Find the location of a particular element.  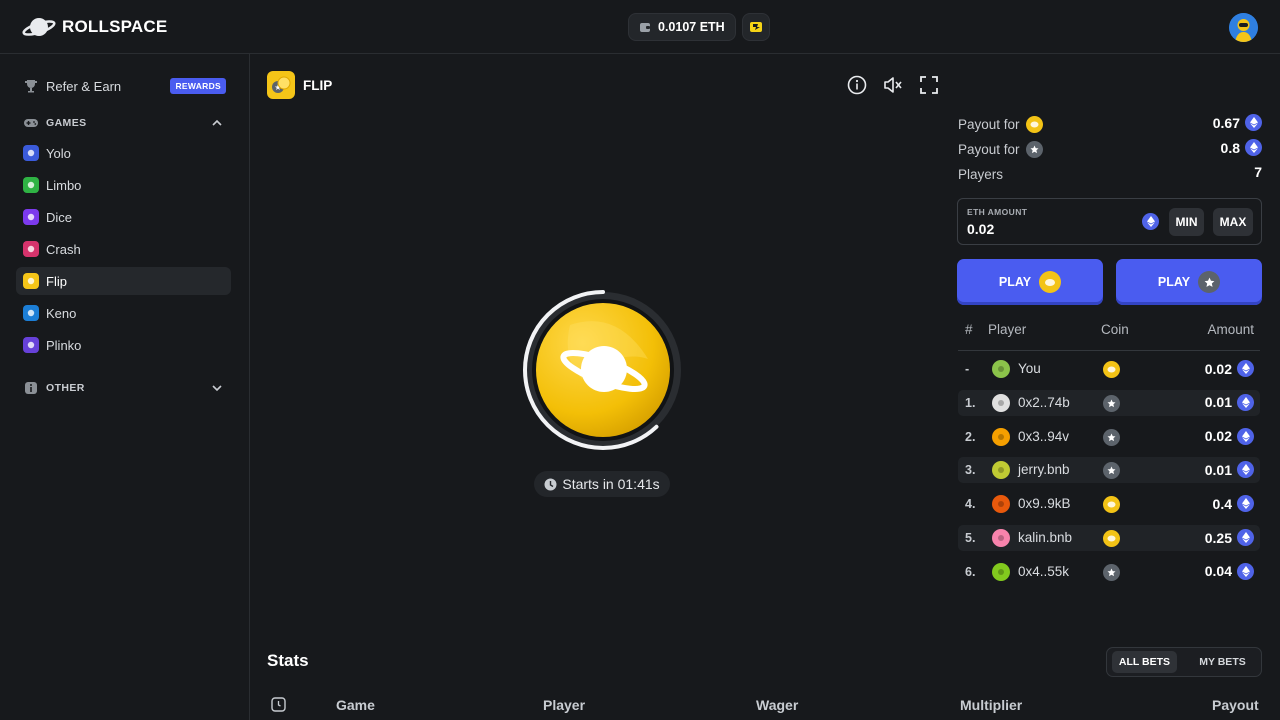

astronaut-avatar-icon is located at coordinates (1243, 27).